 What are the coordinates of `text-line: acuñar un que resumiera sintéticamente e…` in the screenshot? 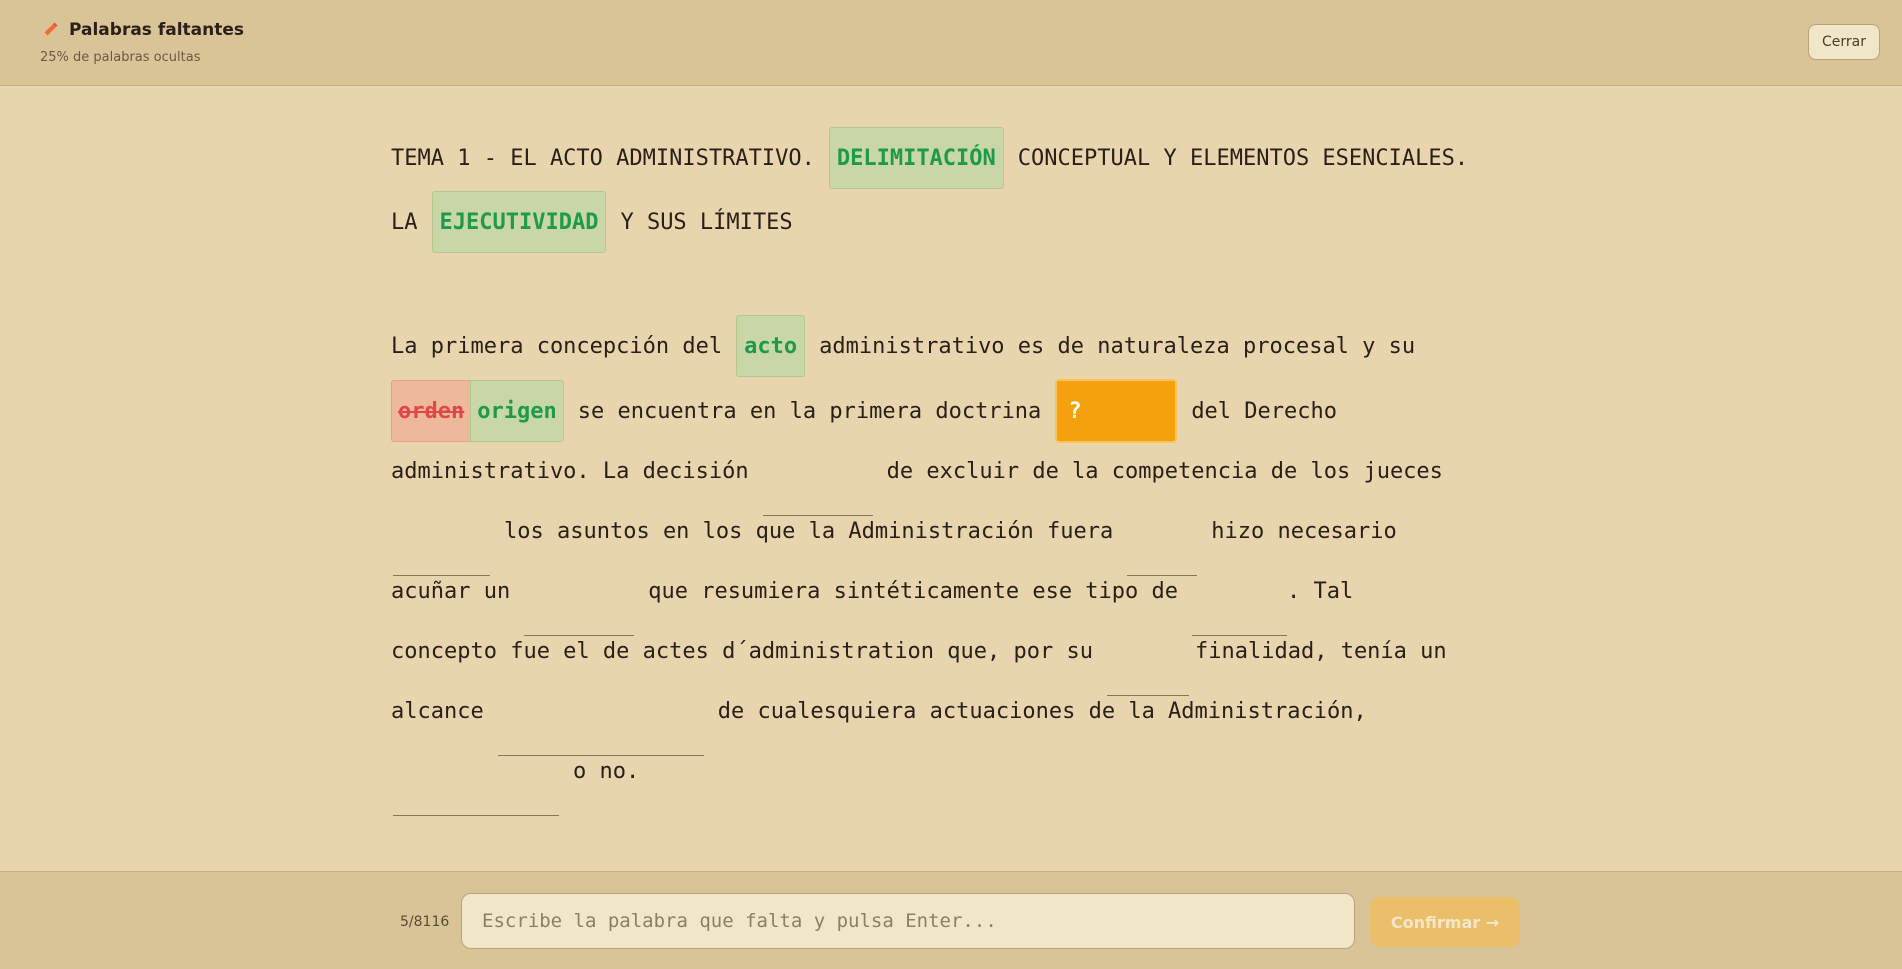 It's located at (872, 597).